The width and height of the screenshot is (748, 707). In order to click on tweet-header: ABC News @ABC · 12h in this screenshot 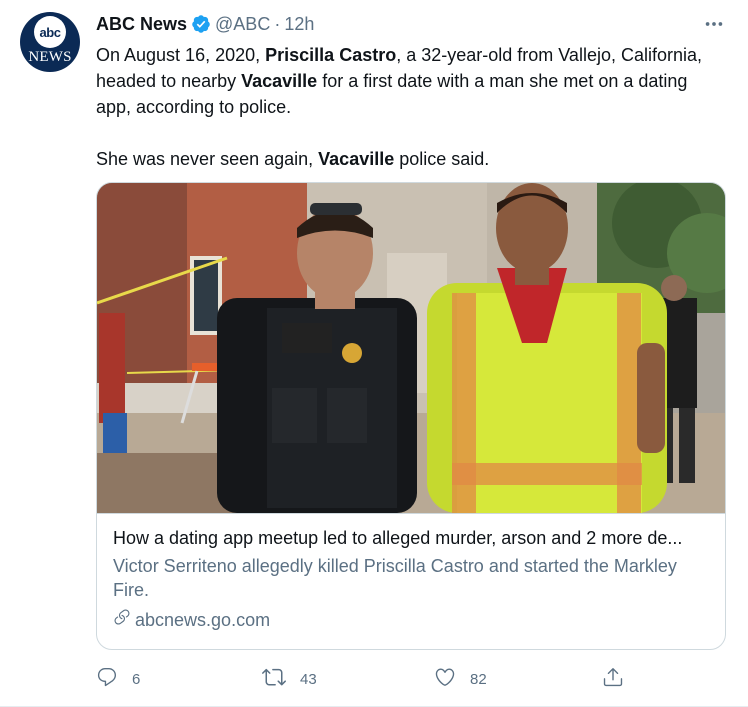, I will do `click(205, 24)`.